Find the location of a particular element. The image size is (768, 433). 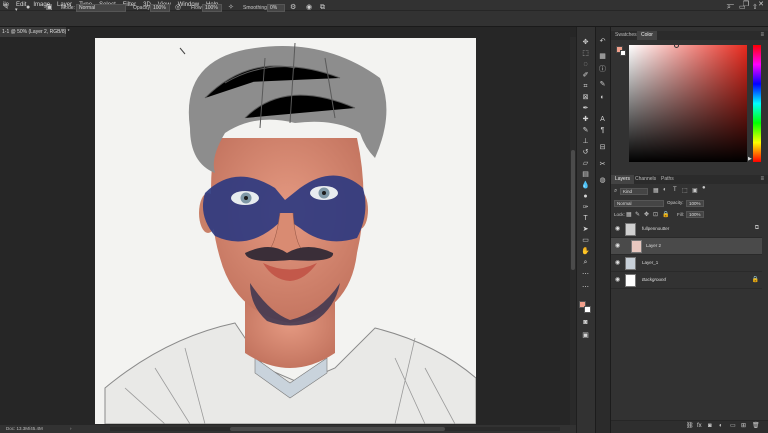

brush-settings-icon: ▣ is located at coordinates (49, 8).